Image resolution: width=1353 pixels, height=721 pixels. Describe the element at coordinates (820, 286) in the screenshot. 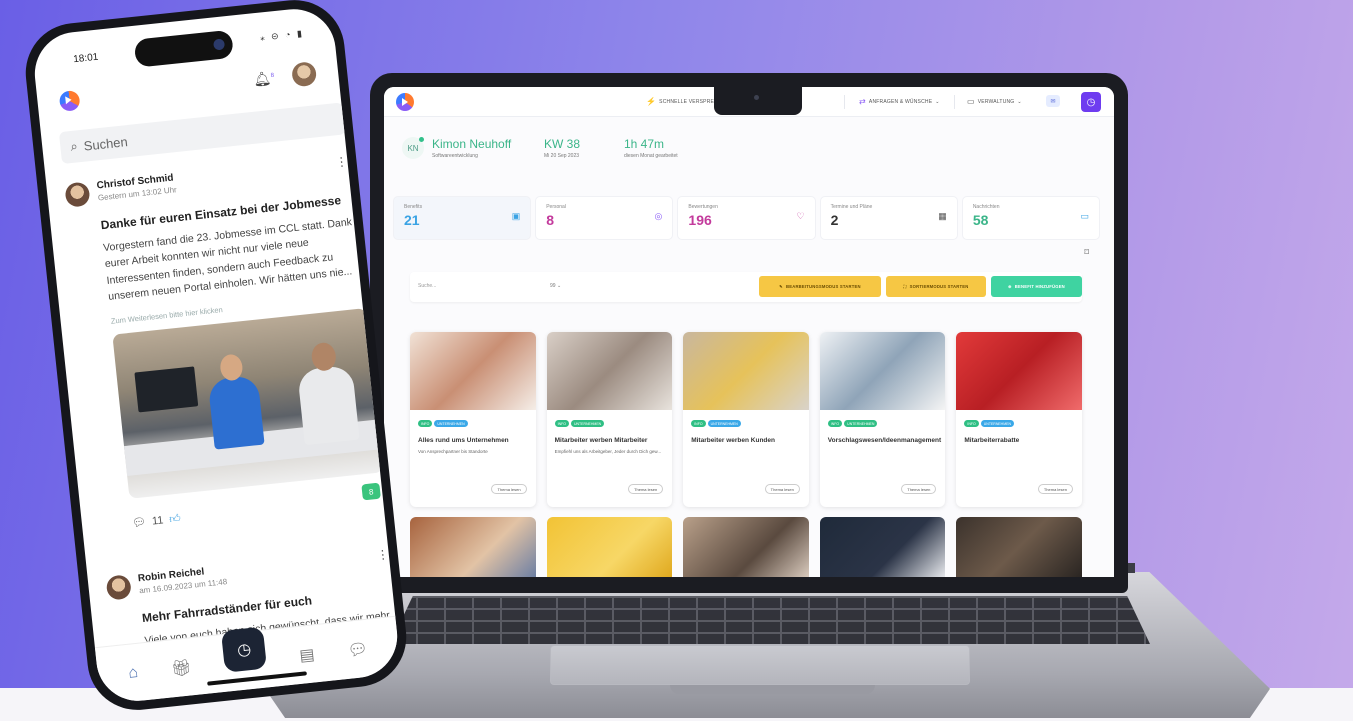

I see `edit-mode-button: ✎ BEARBEITUNGSMODUS STARTEN` at that location.